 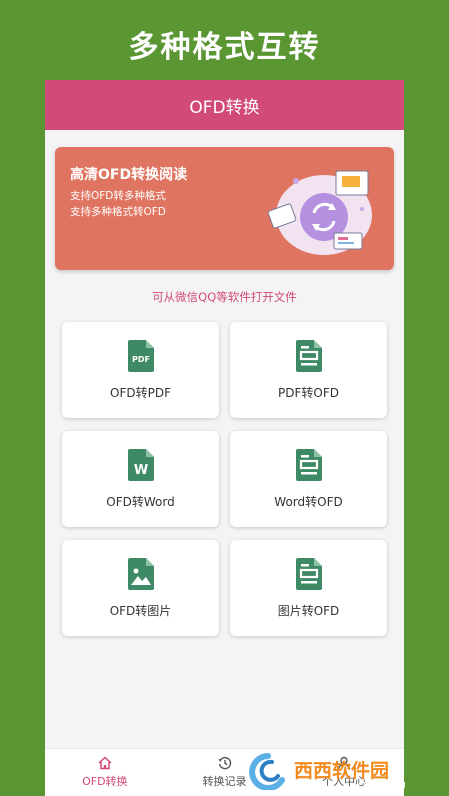 What do you see at coordinates (382, 785) in the screenshot?
I see `watermark-sub: CR173.COM` at bounding box center [382, 785].